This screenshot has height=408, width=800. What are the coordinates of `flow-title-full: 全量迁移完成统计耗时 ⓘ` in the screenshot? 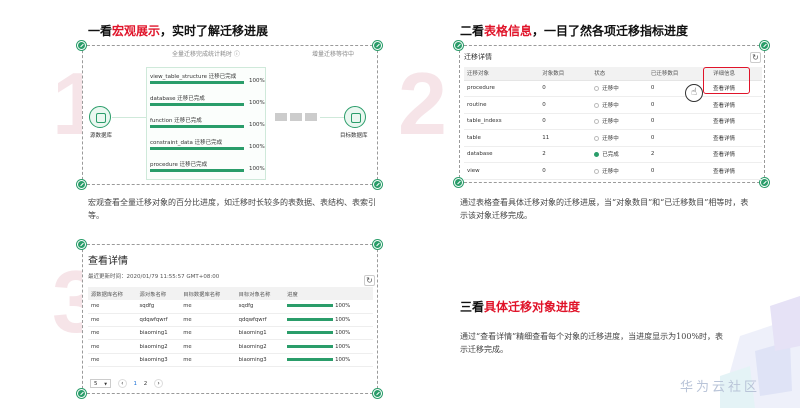 It's located at (206, 54).